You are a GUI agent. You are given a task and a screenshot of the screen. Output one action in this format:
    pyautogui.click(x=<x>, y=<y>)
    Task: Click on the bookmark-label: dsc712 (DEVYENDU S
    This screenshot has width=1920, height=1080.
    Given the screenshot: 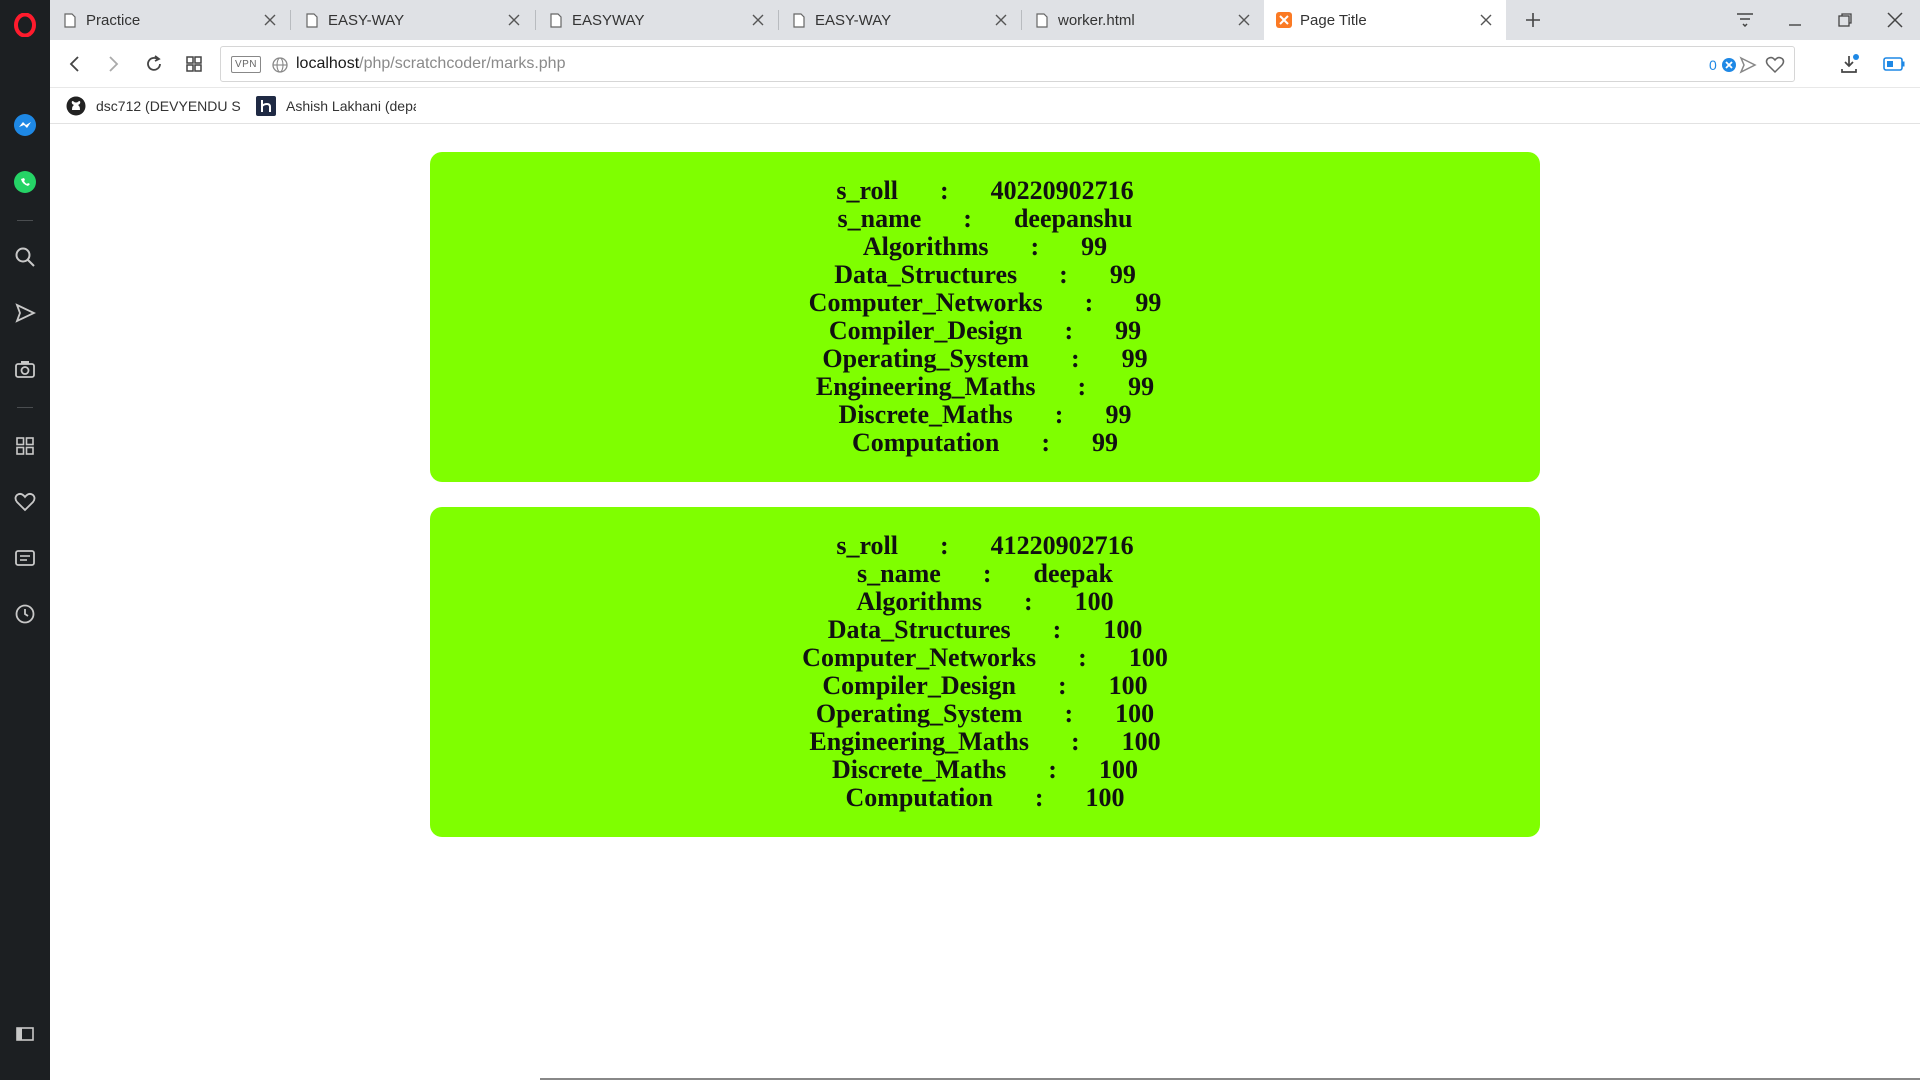 What is the action you would take?
    pyautogui.click(x=168, y=106)
    